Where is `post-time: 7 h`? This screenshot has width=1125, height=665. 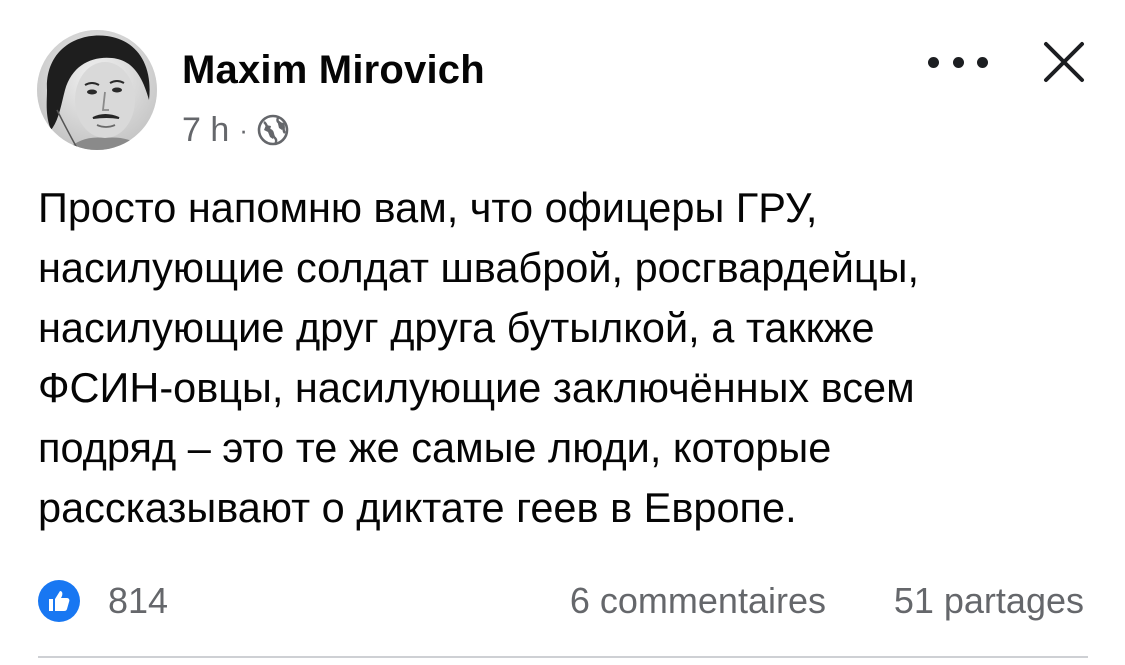
post-time: 7 h is located at coordinates (205, 130).